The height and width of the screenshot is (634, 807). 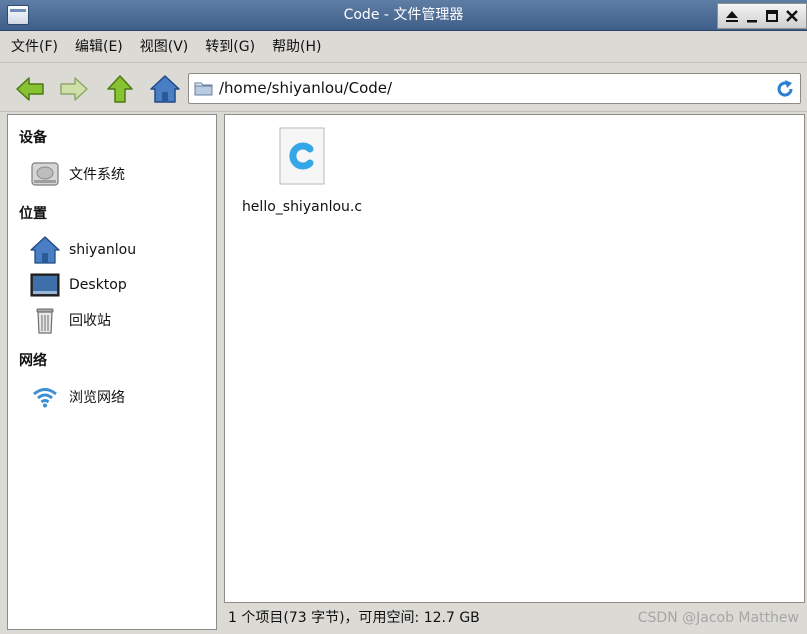 I want to click on home-icon, so click(x=165, y=89).